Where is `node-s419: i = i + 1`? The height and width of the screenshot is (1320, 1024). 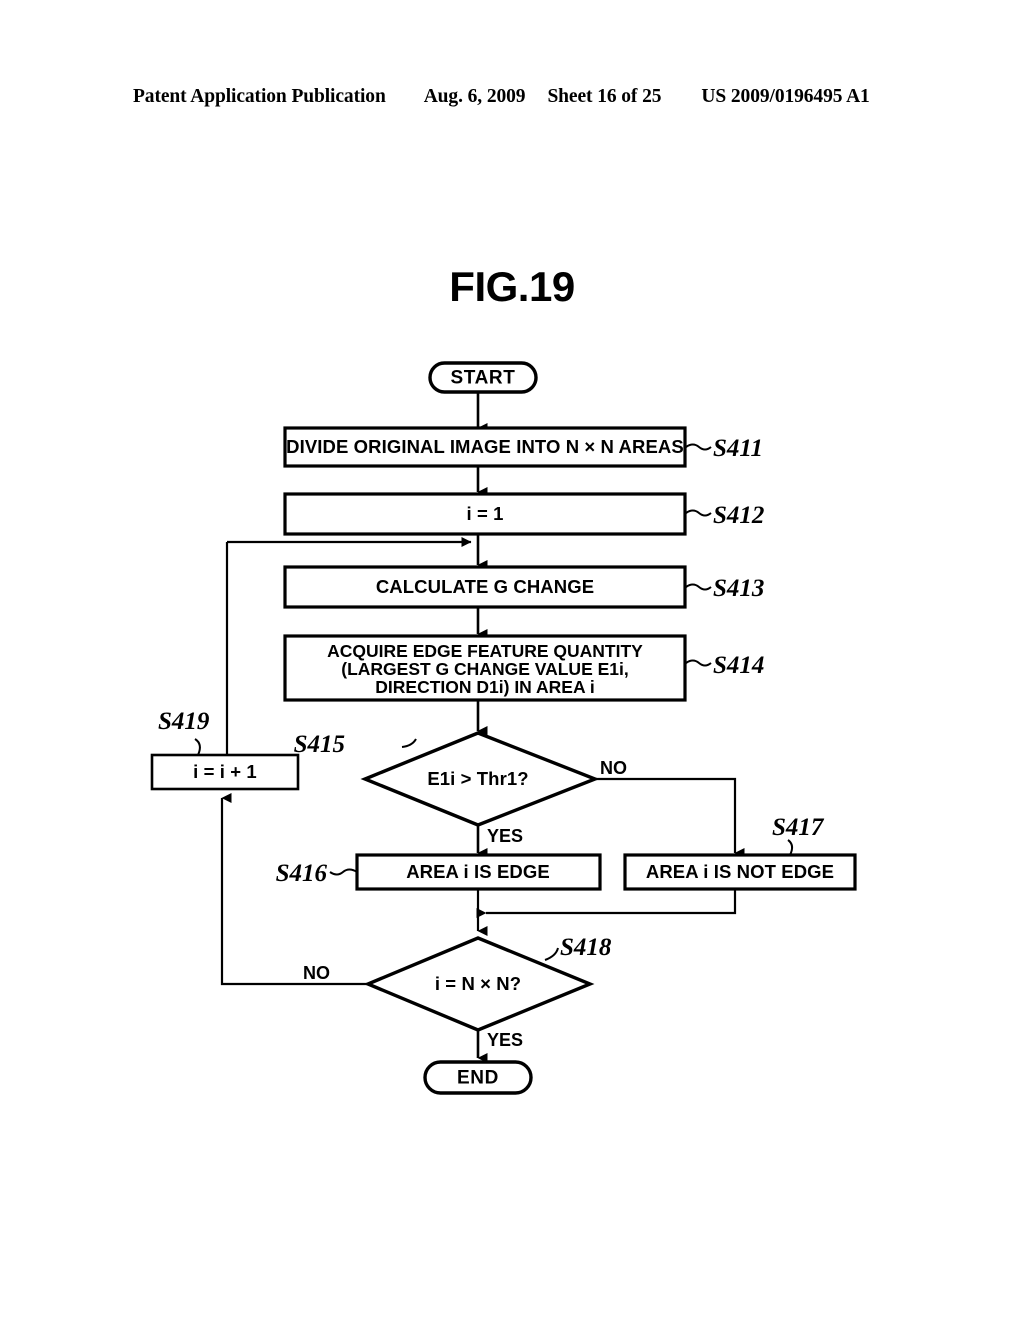
node-s419: i = i + 1 is located at coordinates (225, 772).